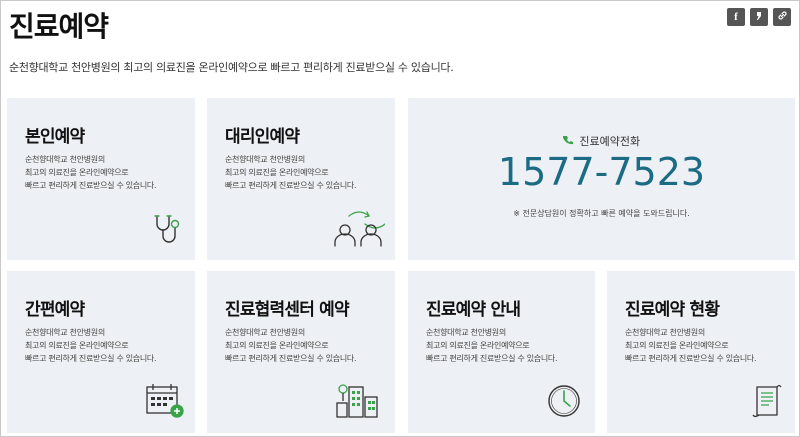 The height and width of the screenshot is (437, 800). What do you see at coordinates (564, 403) in the screenshot?
I see `clock-icon` at bounding box center [564, 403].